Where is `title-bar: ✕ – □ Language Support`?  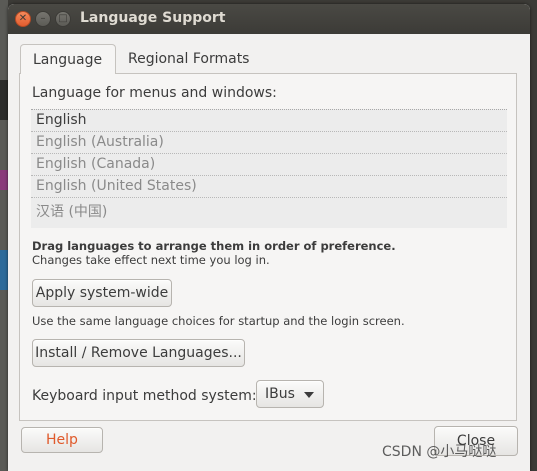
title-bar: ✕ – □ Language Support is located at coordinates (269, 19).